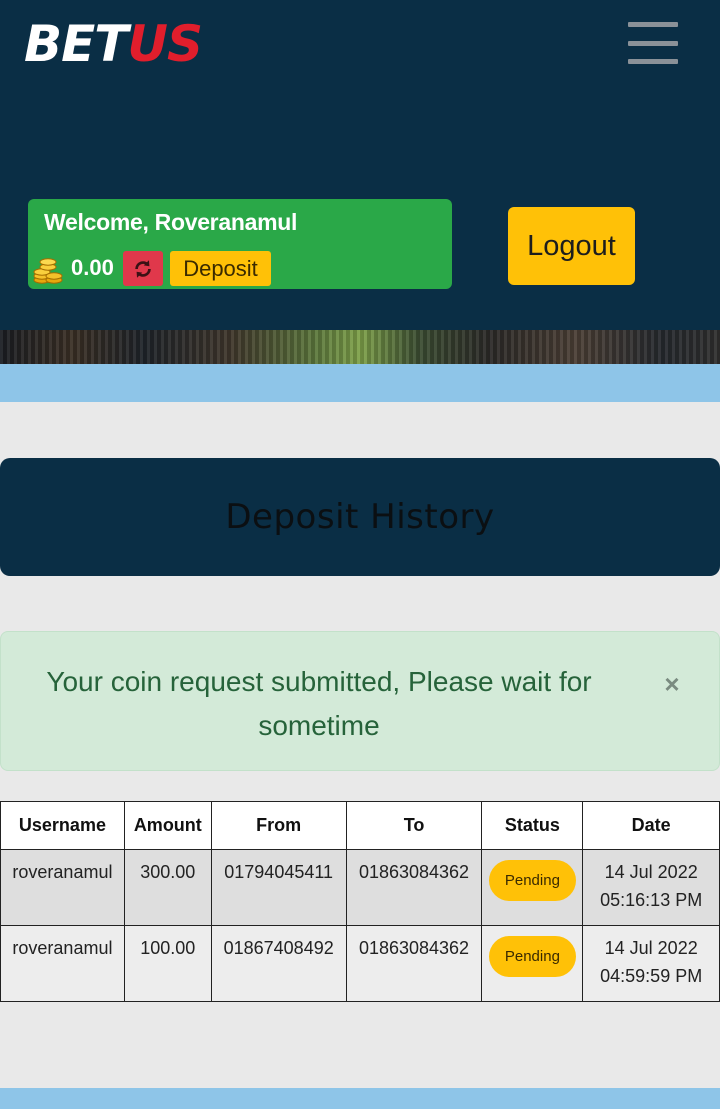  Describe the element at coordinates (167, 887) in the screenshot. I see `cell-amount: 300.00` at that location.